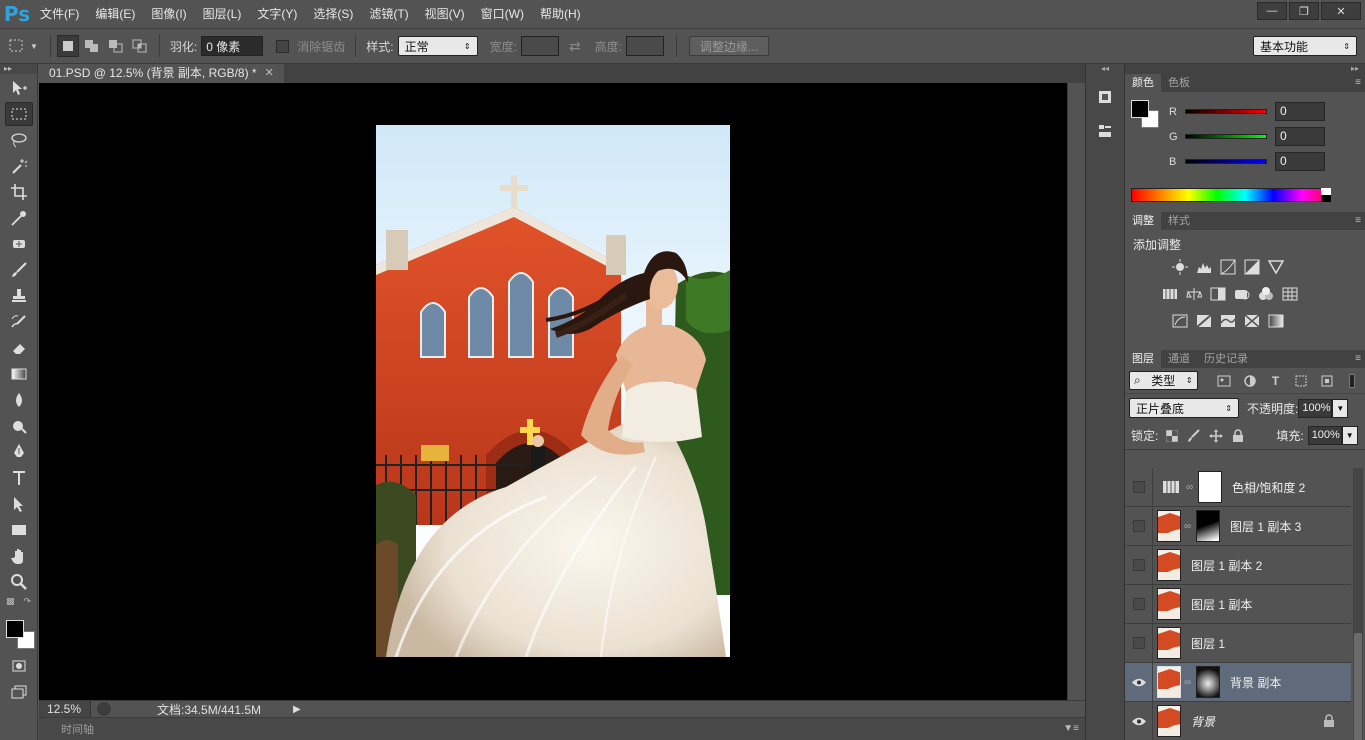 The image size is (1365, 740). I want to click on green-slider, so click(1226, 136).